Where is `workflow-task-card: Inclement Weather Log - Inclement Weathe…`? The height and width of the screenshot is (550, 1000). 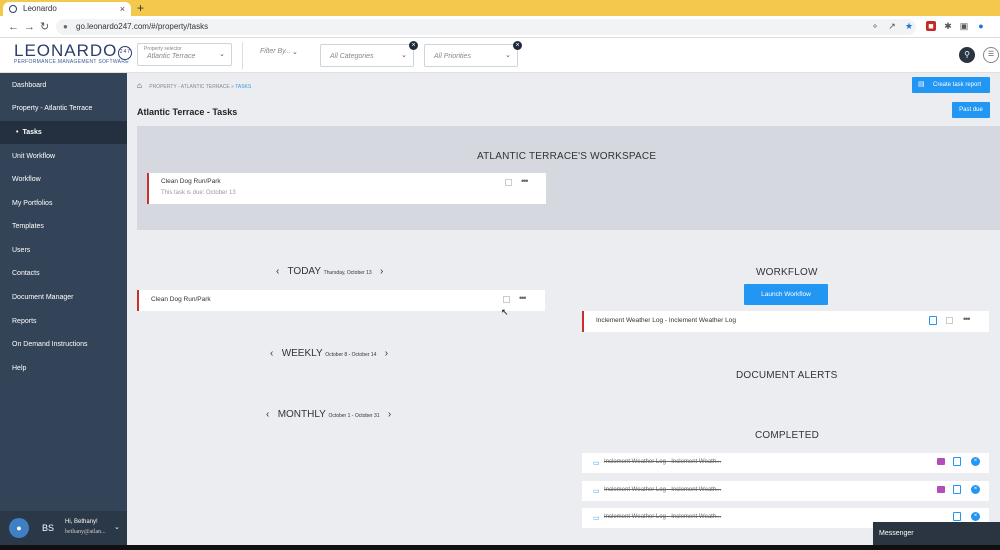 workflow-task-card: Inclement Weather Log - Inclement Weathe… is located at coordinates (785, 321).